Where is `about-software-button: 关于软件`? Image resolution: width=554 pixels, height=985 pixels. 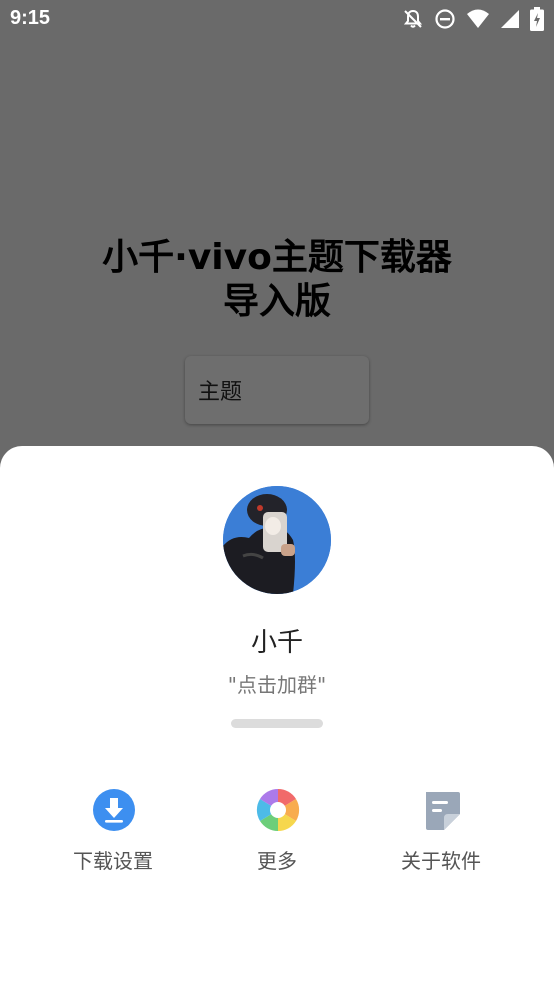 about-software-button: 关于软件 is located at coordinates (441, 836).